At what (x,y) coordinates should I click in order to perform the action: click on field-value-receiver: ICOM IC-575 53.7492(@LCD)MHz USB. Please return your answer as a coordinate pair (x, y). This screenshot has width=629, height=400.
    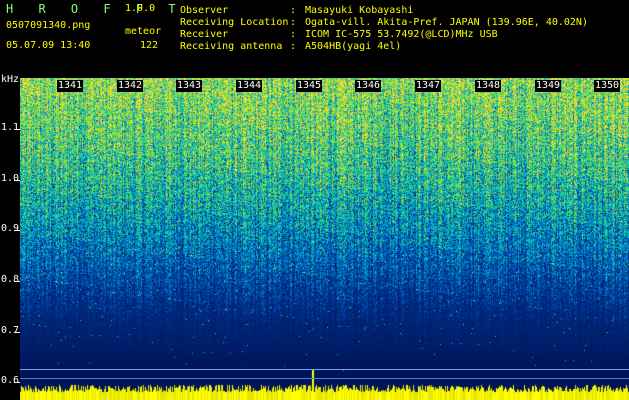
    Looking at the image, I should click on (401, 34).